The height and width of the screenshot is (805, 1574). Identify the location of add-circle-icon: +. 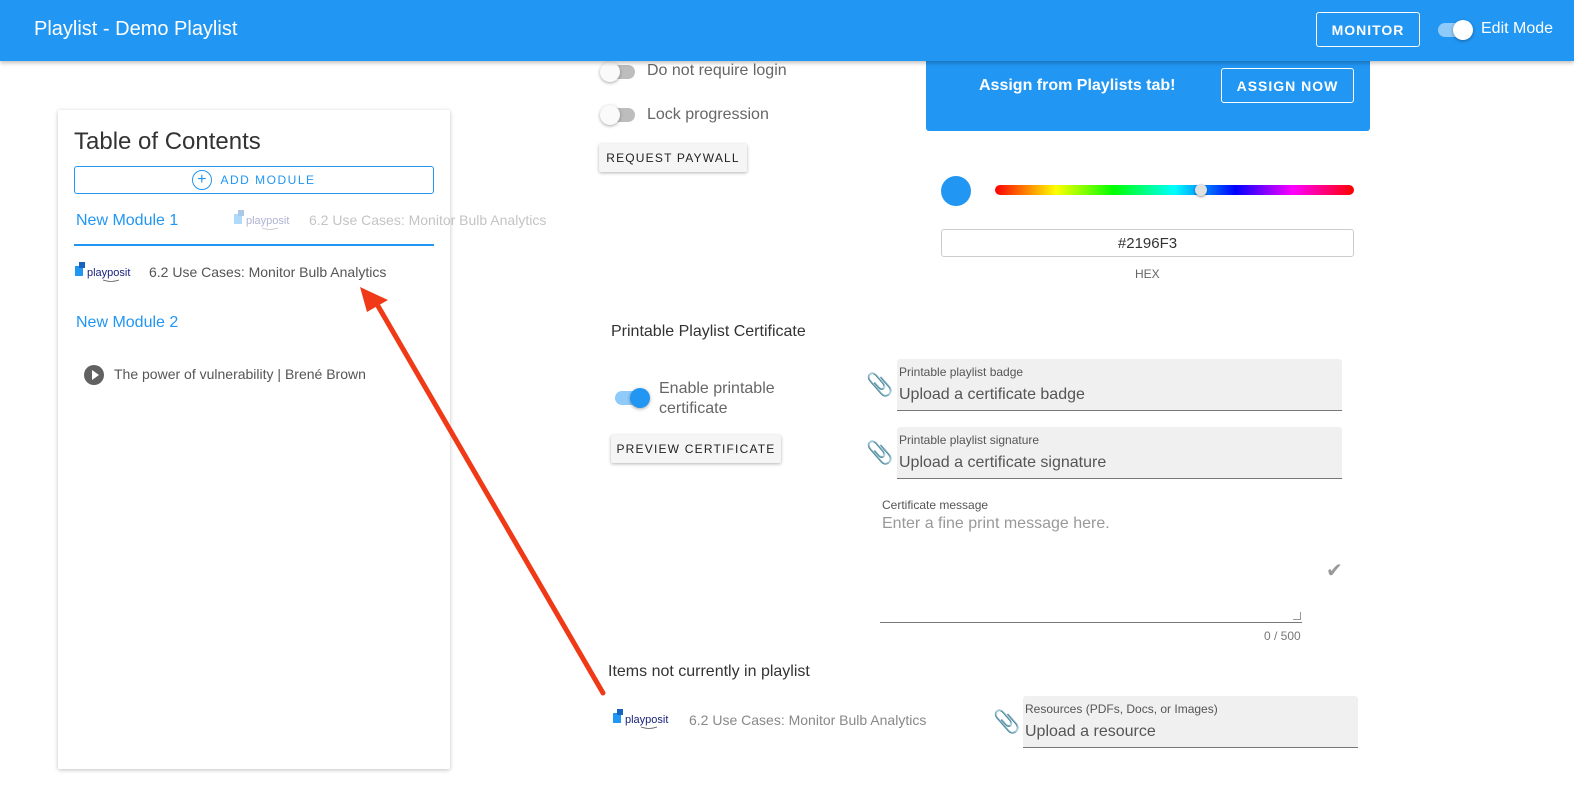
(202, 180).